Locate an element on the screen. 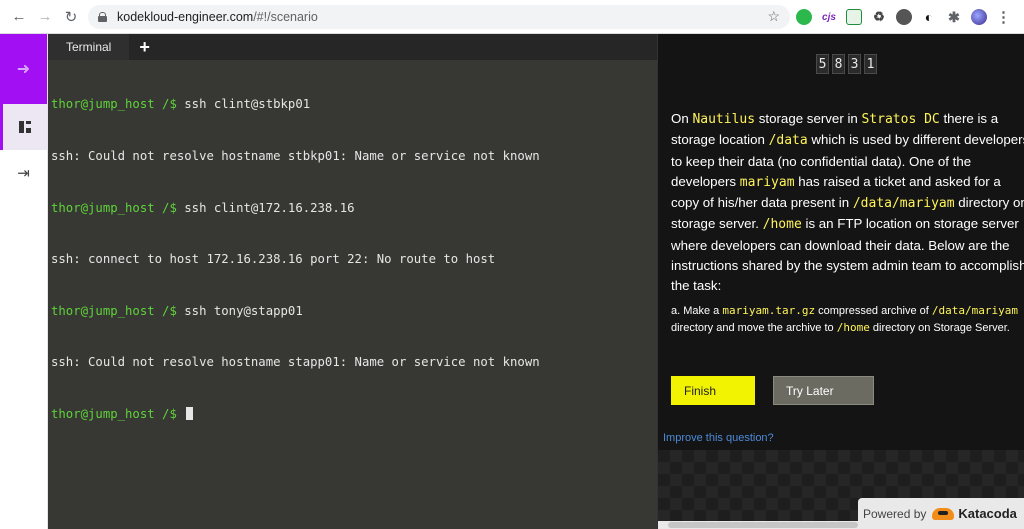 This screenshot has width=1024, height=529. scrollbar-thumb is located at coordinates (763, 525).